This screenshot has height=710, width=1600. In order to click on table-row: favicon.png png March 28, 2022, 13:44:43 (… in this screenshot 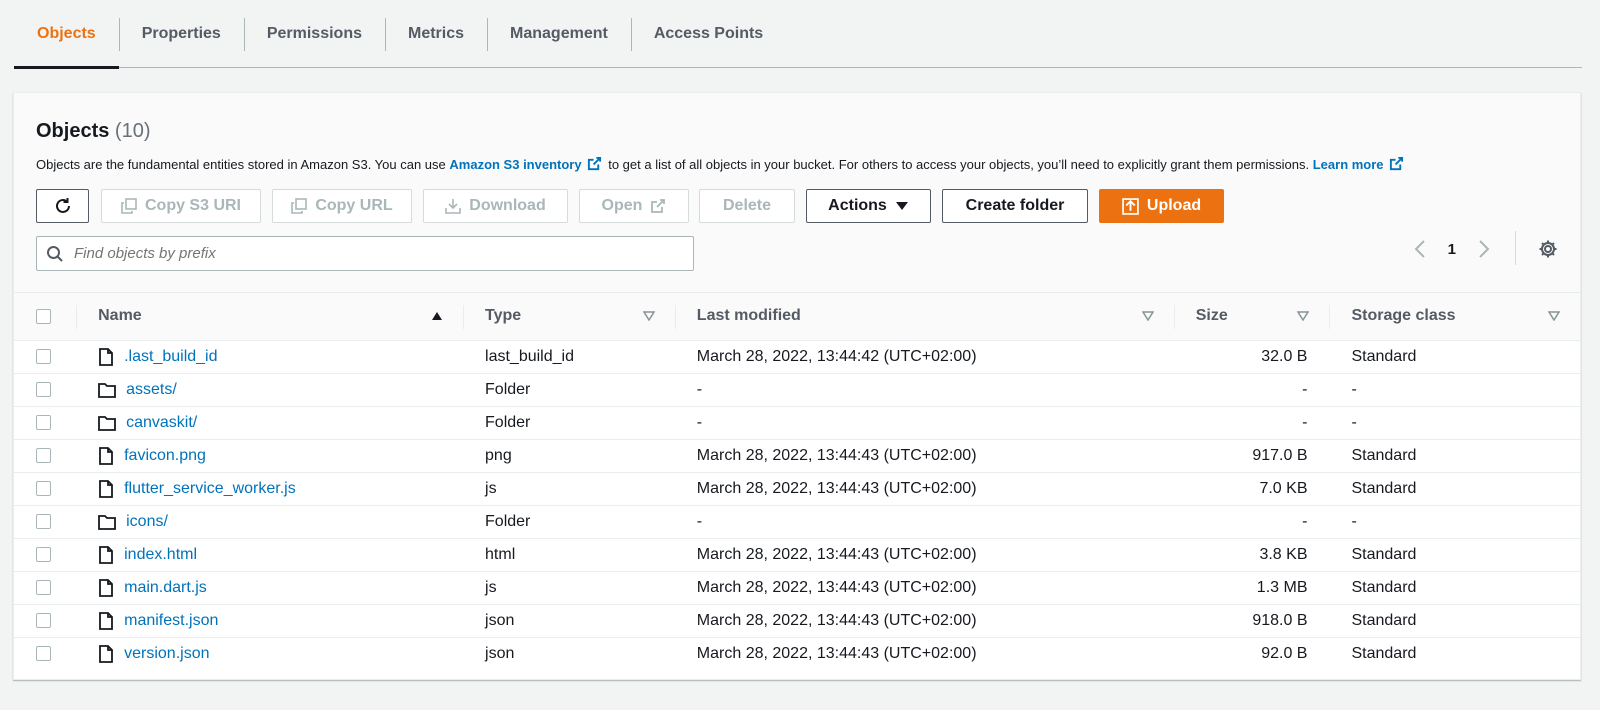, I will do `click(797, 455)`.